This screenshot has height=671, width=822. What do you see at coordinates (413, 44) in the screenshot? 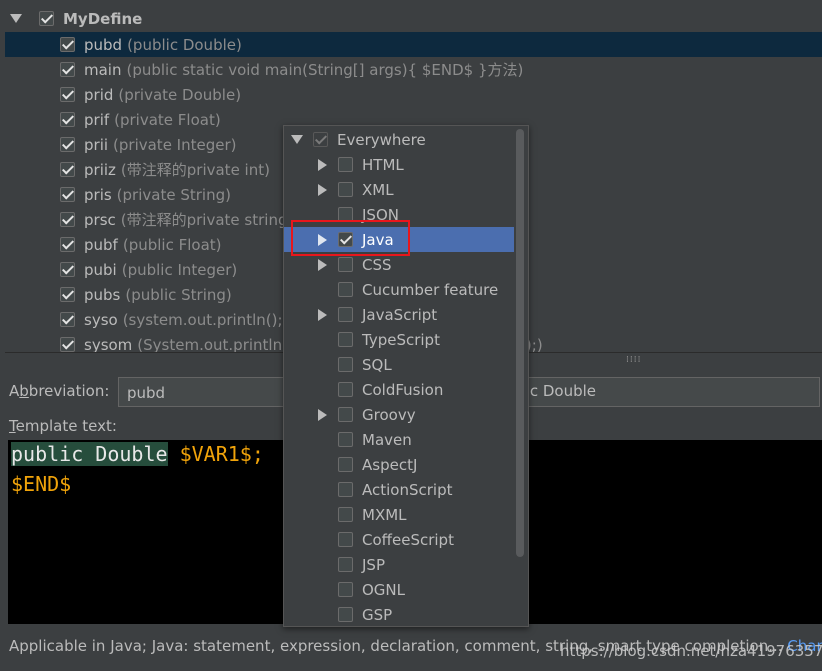
I see `template-row: pubd (public Double)` at bounding box center [413, 44].